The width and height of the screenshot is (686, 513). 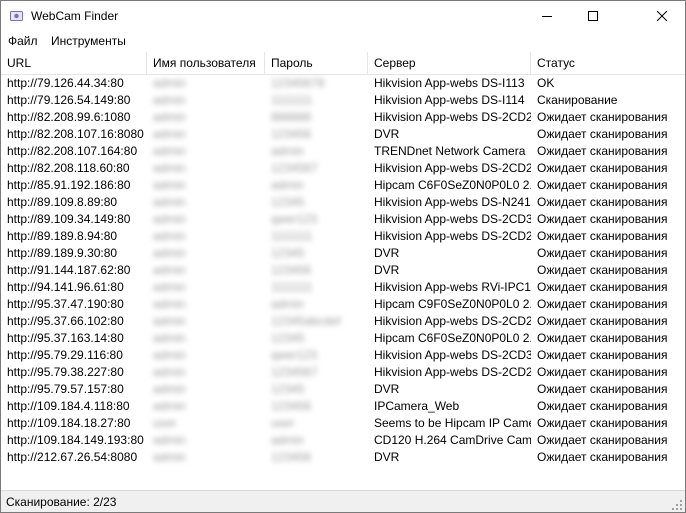 What do you see at coordinates (547, 16) in the screenshot?
I see `minimize-button` at bounding box center [547, 16].